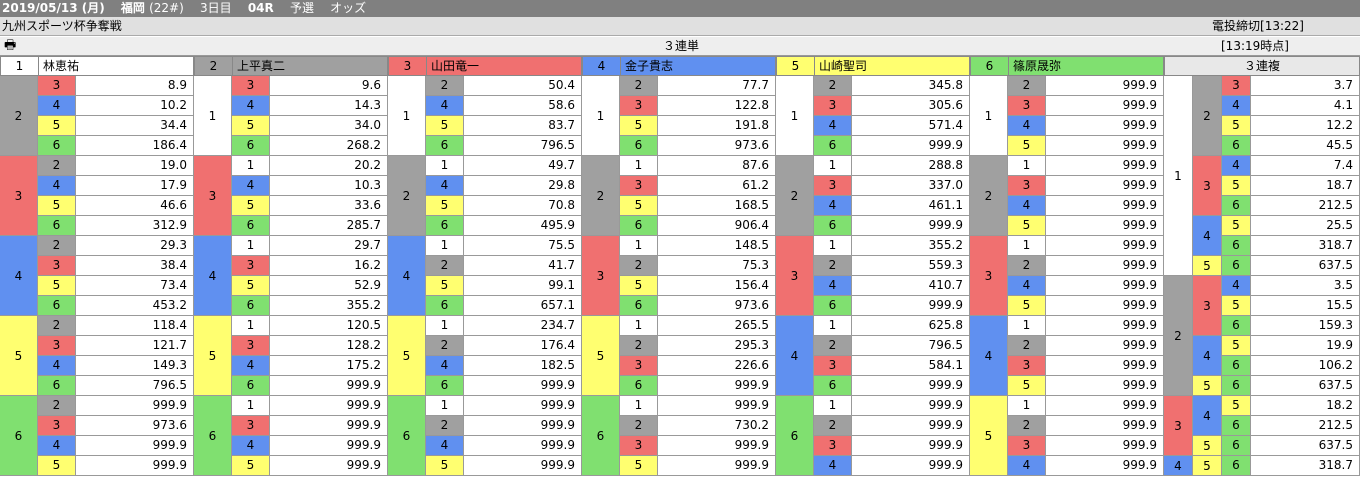  I want to click on odds-value: 70.8, so click(523, 206).